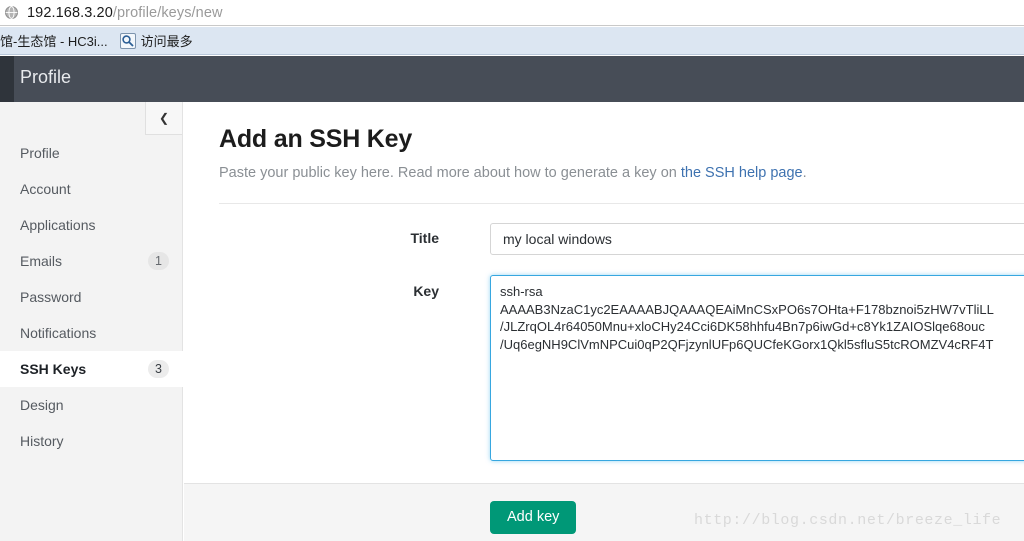 The image size is (1024, 541). I want to click on sidebar-item-account: Account, so click(91, 189).